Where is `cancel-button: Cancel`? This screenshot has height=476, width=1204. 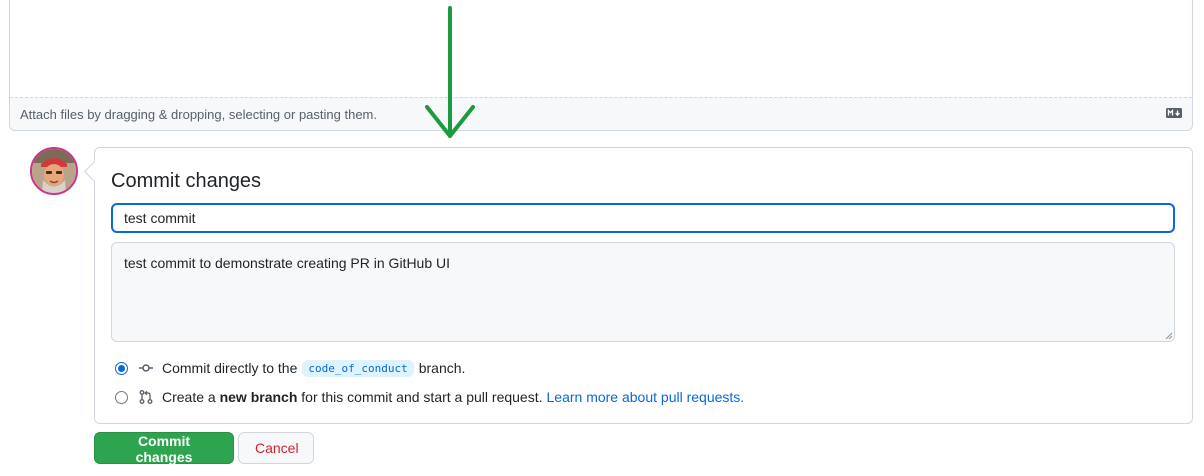
cancel-button: Cancel is located at coordinates (276, 448).